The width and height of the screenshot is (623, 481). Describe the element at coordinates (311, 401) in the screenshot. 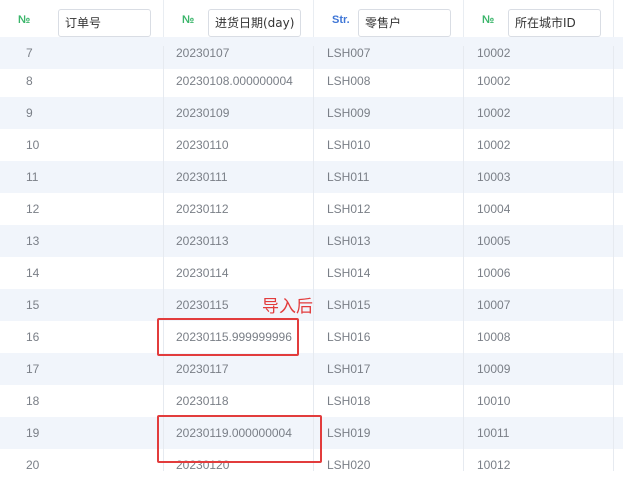

I see `table-row: 18 20230118 LSH018 10010` at that location.